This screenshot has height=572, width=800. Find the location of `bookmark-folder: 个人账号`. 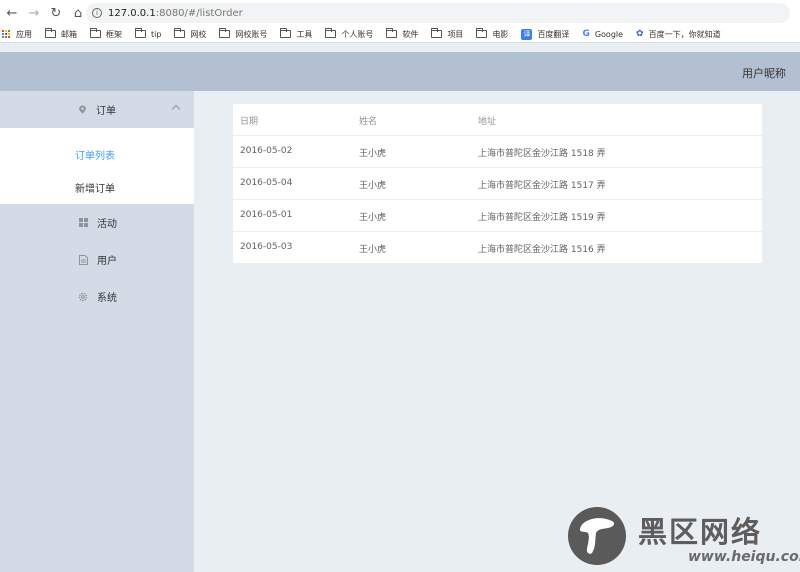

bookmark-folder: 个人账号 is located at coordinates (349, 34).